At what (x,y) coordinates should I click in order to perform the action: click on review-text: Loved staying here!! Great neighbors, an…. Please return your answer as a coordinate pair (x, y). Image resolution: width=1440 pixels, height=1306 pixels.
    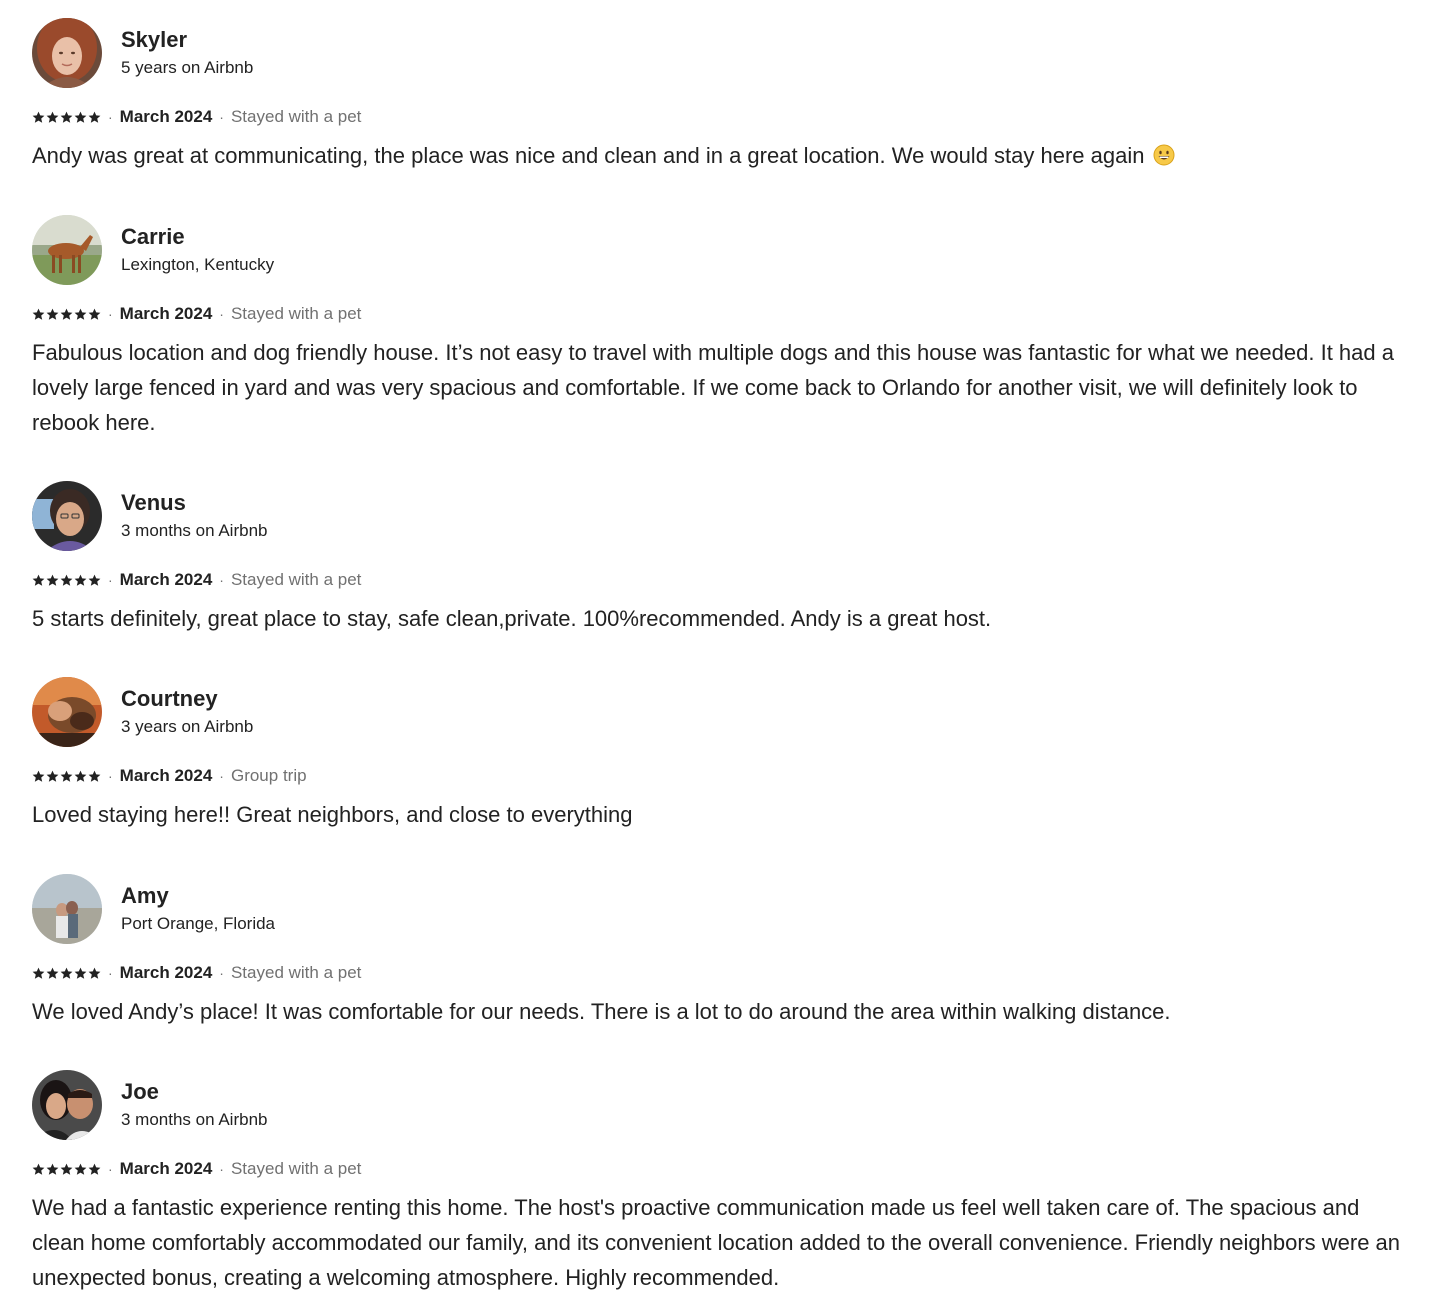
    Looking at the image, I should click on (332, 814).